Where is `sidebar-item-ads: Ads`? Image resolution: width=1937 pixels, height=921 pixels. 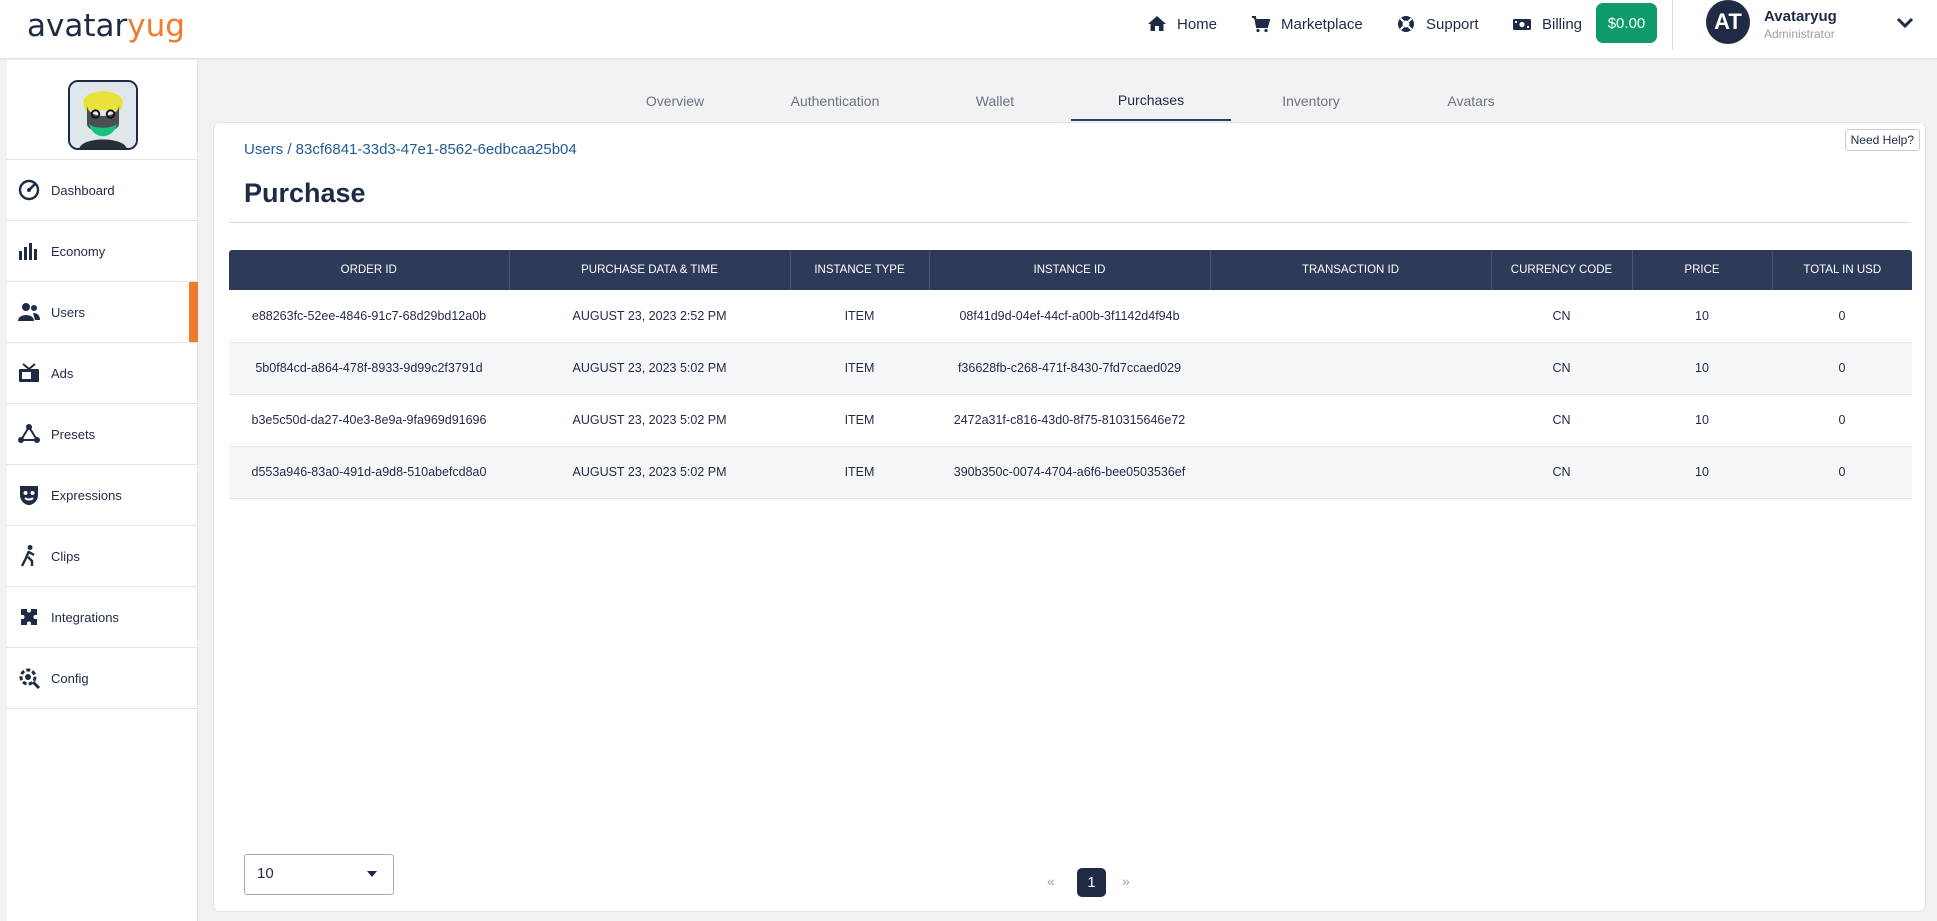 sidebar-item-ads: Ads is located at coordinates (102, 373).